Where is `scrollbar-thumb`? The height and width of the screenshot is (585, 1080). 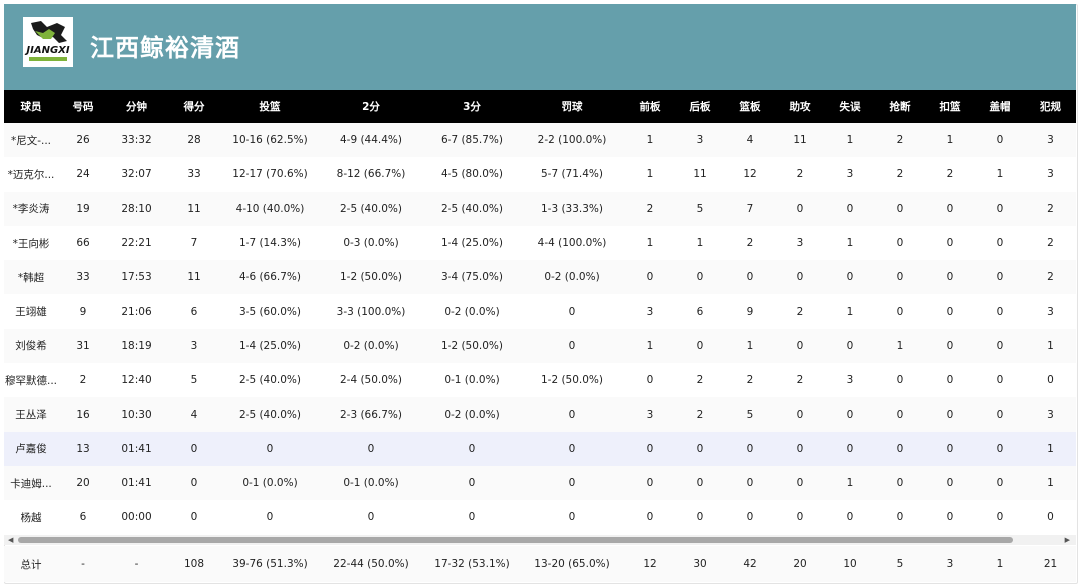
scrollbar-thumb is located at coordinates (515, 540).